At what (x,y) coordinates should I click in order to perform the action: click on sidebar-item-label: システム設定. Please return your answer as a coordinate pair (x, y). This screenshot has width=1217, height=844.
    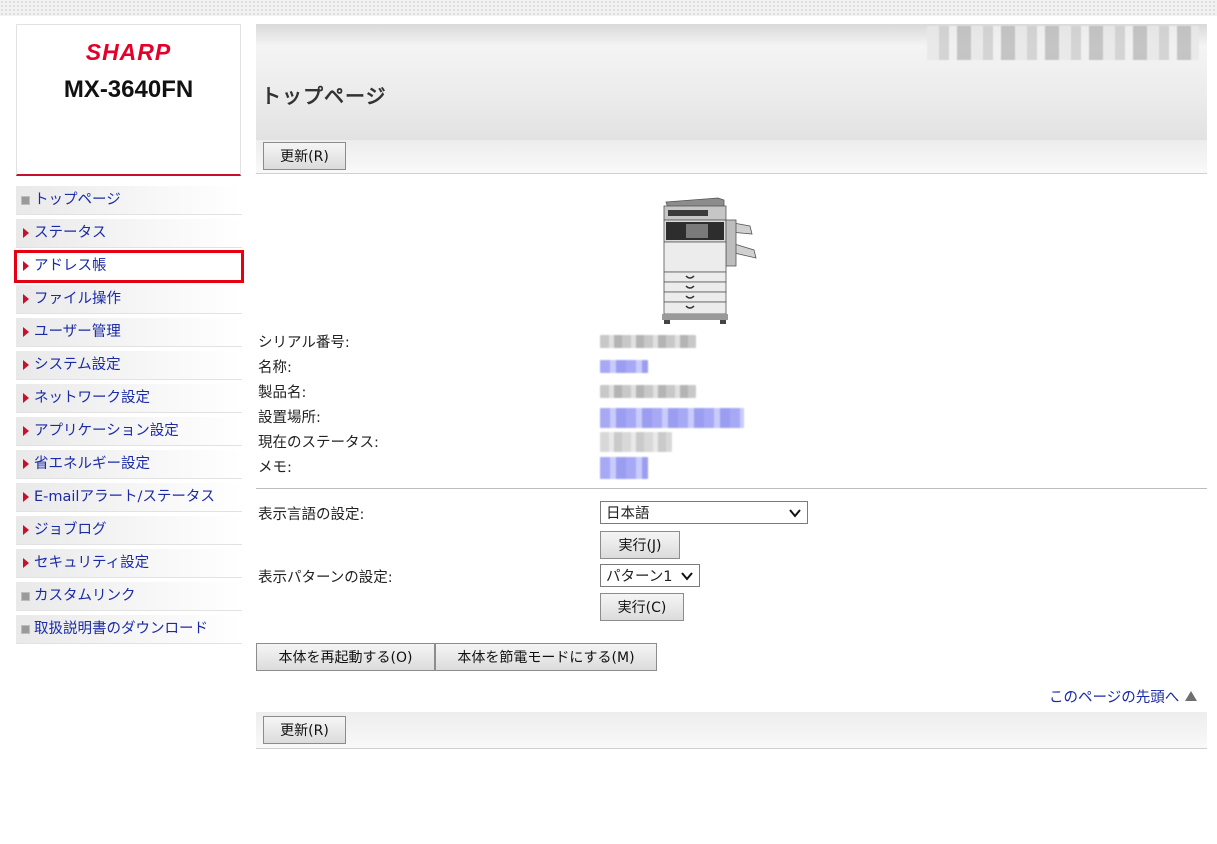
    Looking at the image, I should click on (77, 364).